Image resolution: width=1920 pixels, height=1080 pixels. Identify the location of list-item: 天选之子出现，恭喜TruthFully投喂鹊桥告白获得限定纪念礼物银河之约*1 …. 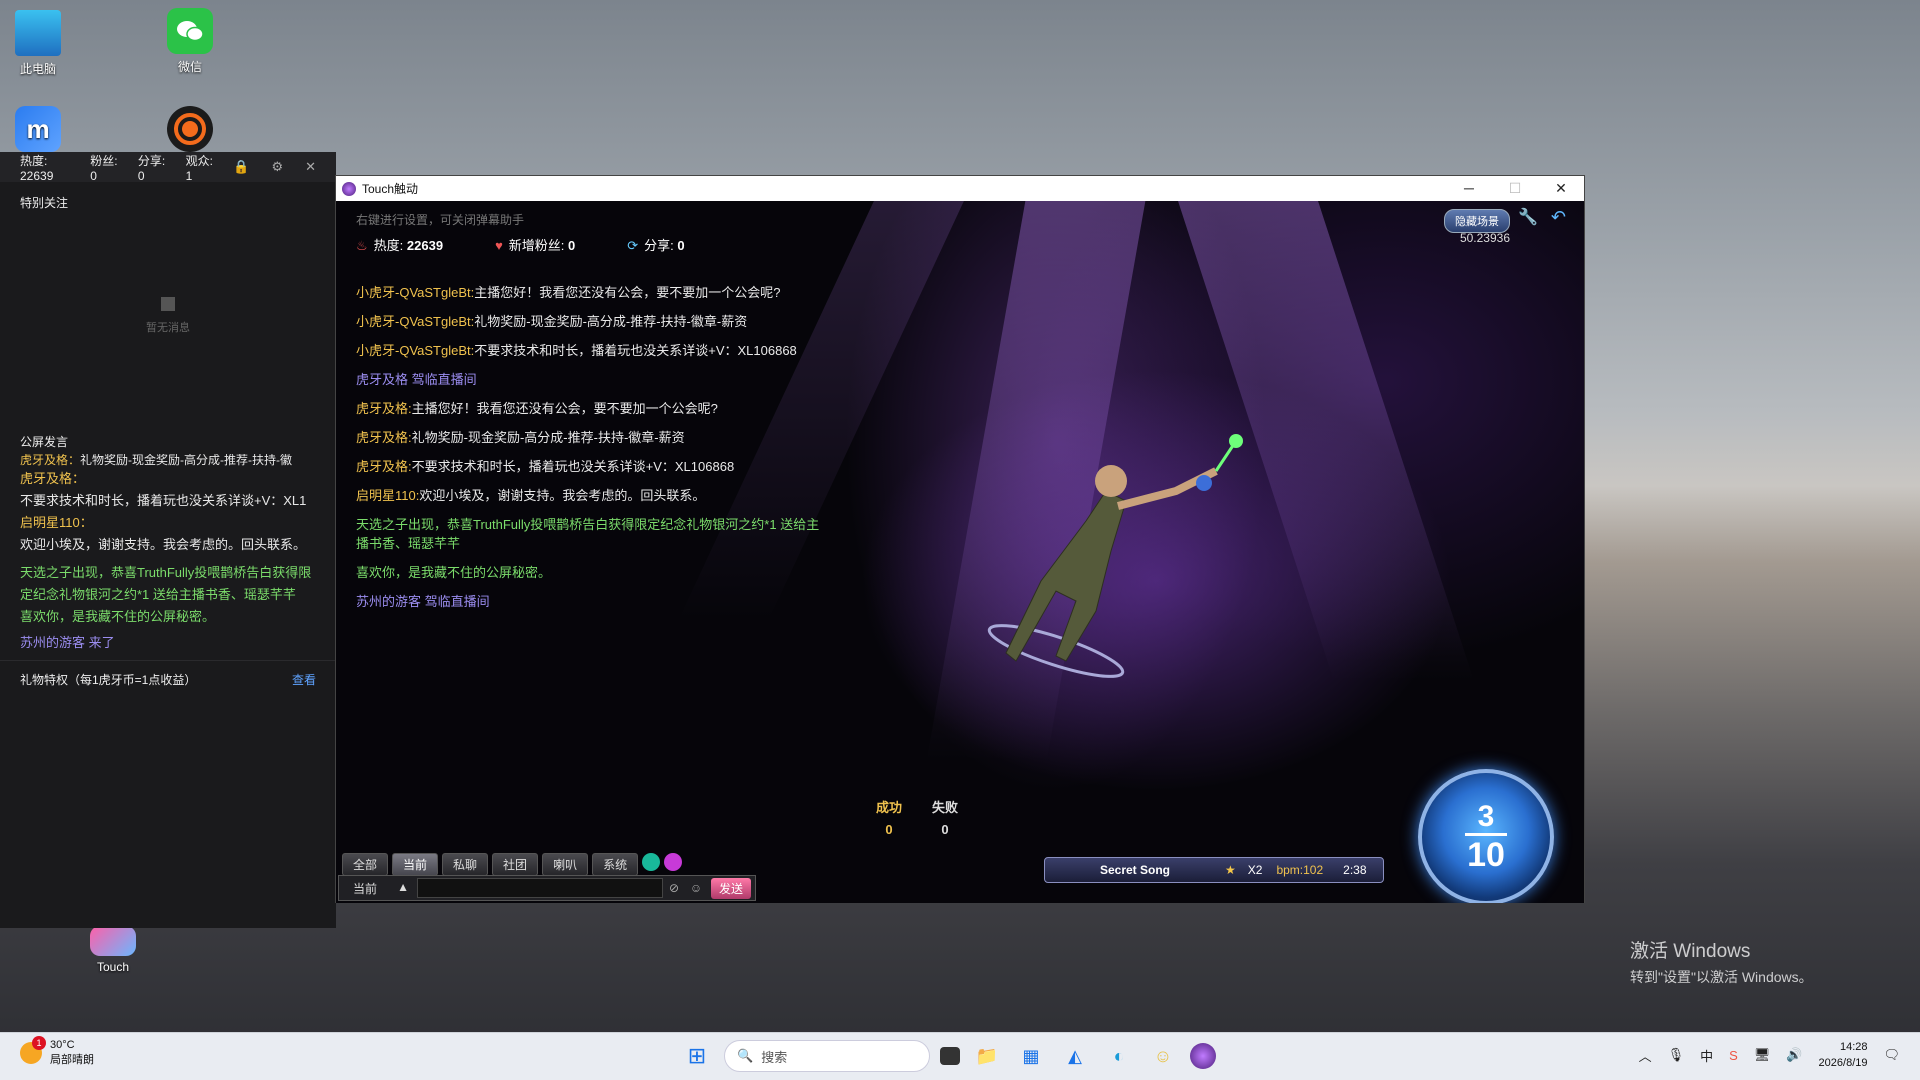
(166, 583).